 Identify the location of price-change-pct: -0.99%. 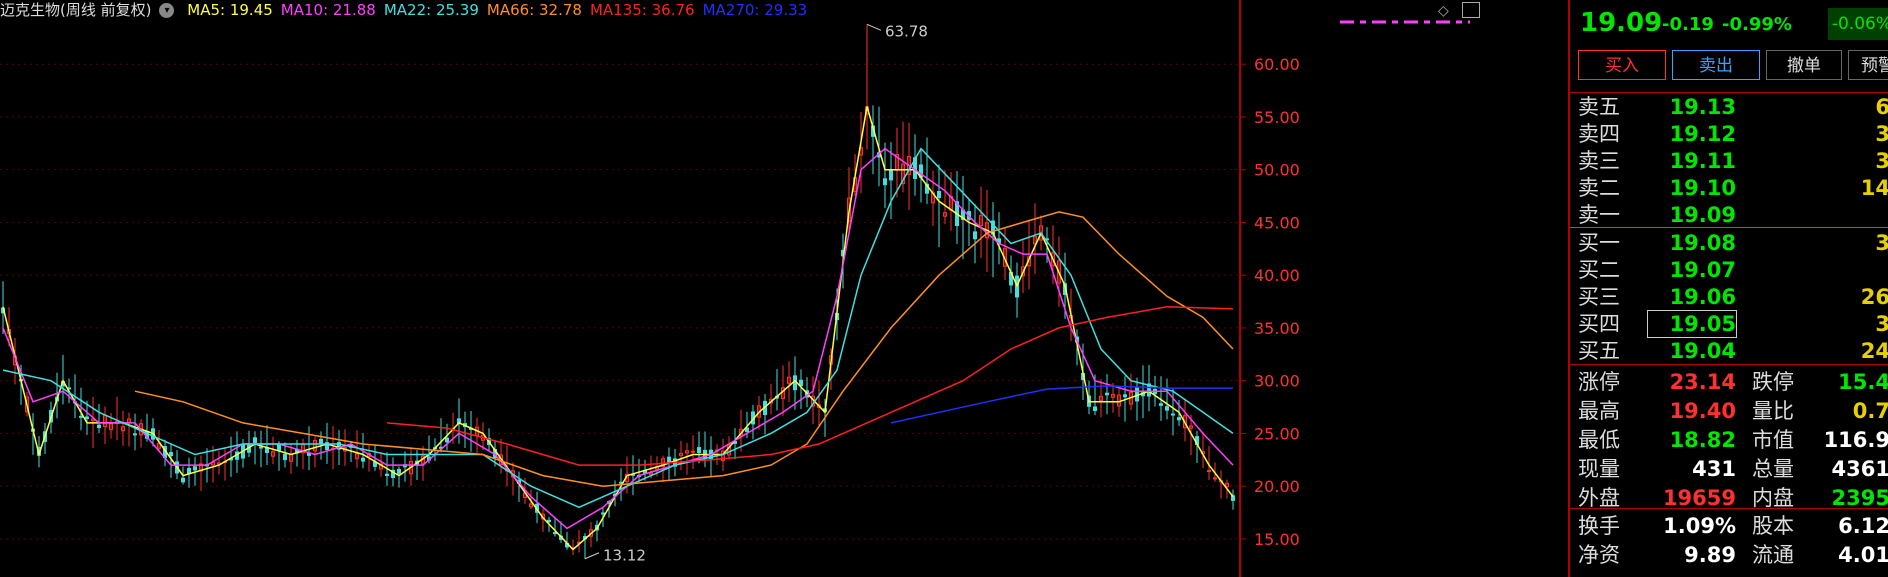
(1757, 24).